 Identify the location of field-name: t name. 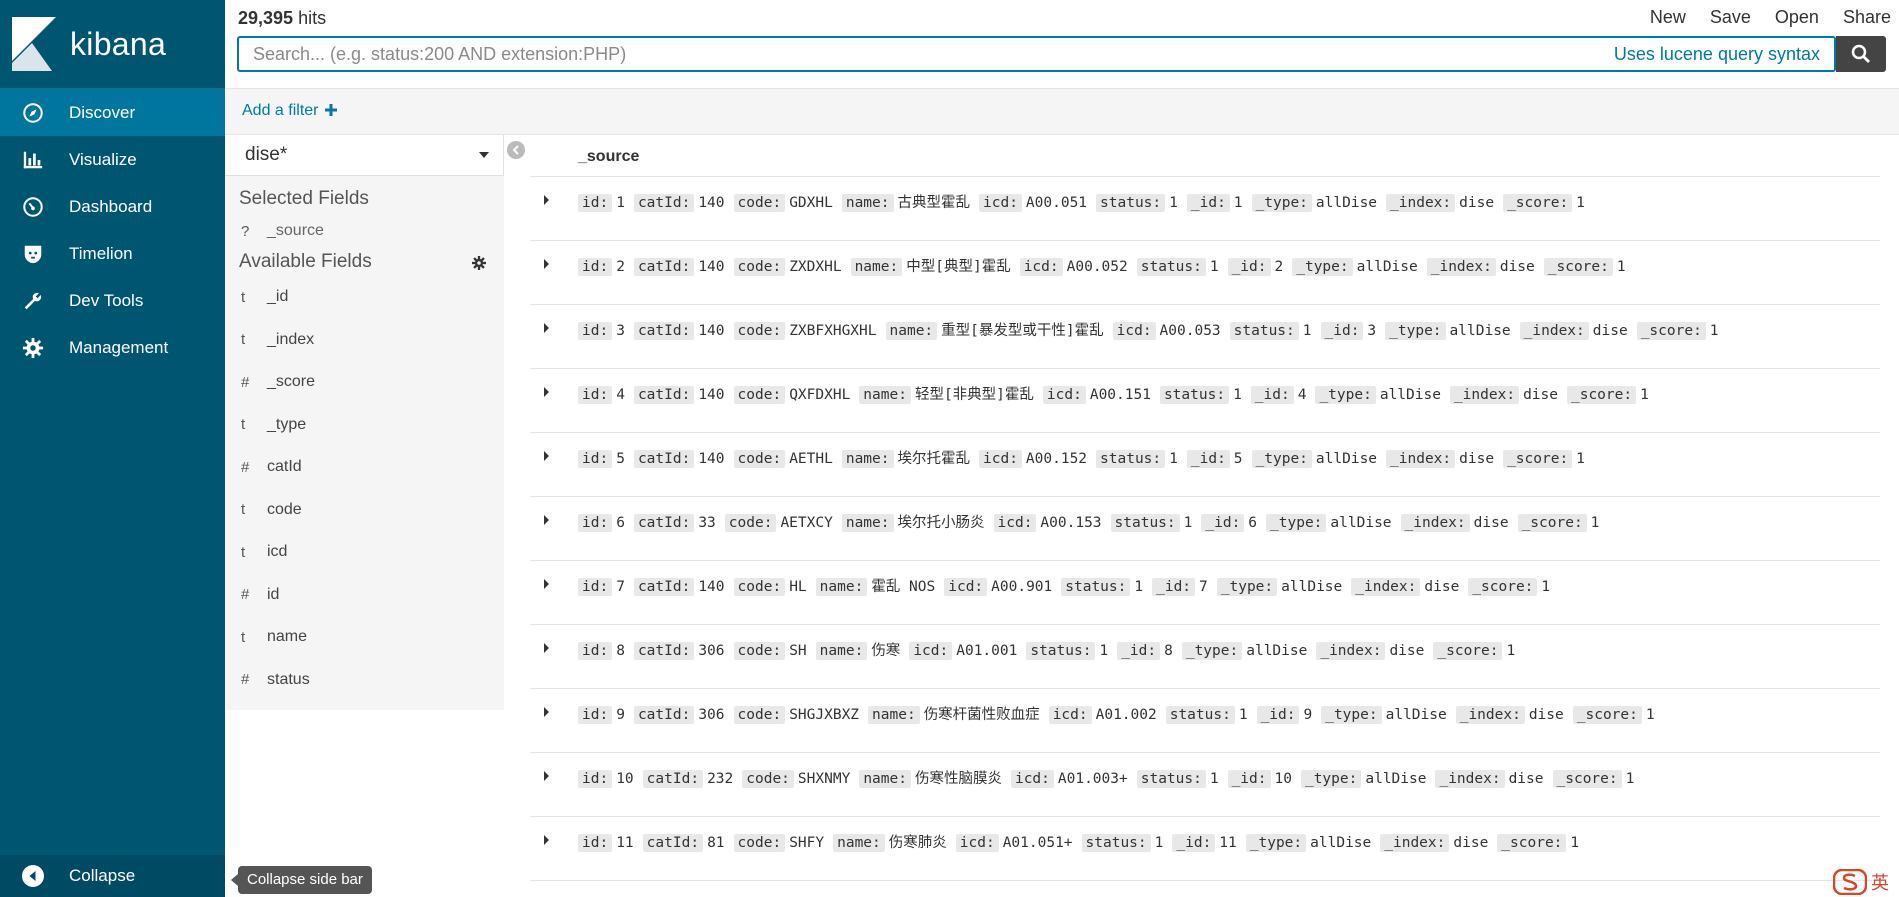
(364, 637).